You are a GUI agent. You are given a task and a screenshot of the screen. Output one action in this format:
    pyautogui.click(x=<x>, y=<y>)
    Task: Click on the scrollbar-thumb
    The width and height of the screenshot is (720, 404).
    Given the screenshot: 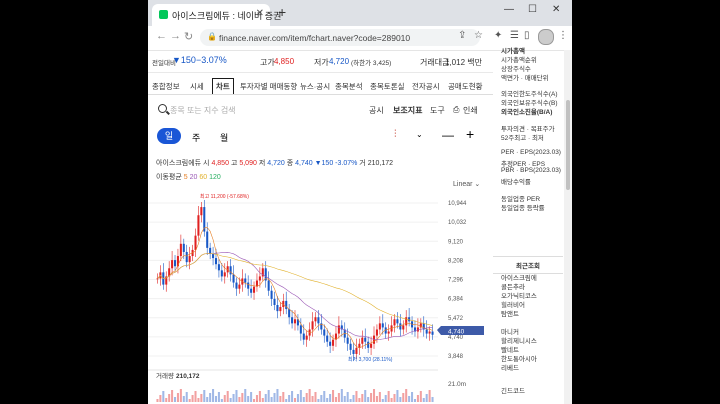 What is the action you would take?
    pyautogui.click(x=568, y=145)
    